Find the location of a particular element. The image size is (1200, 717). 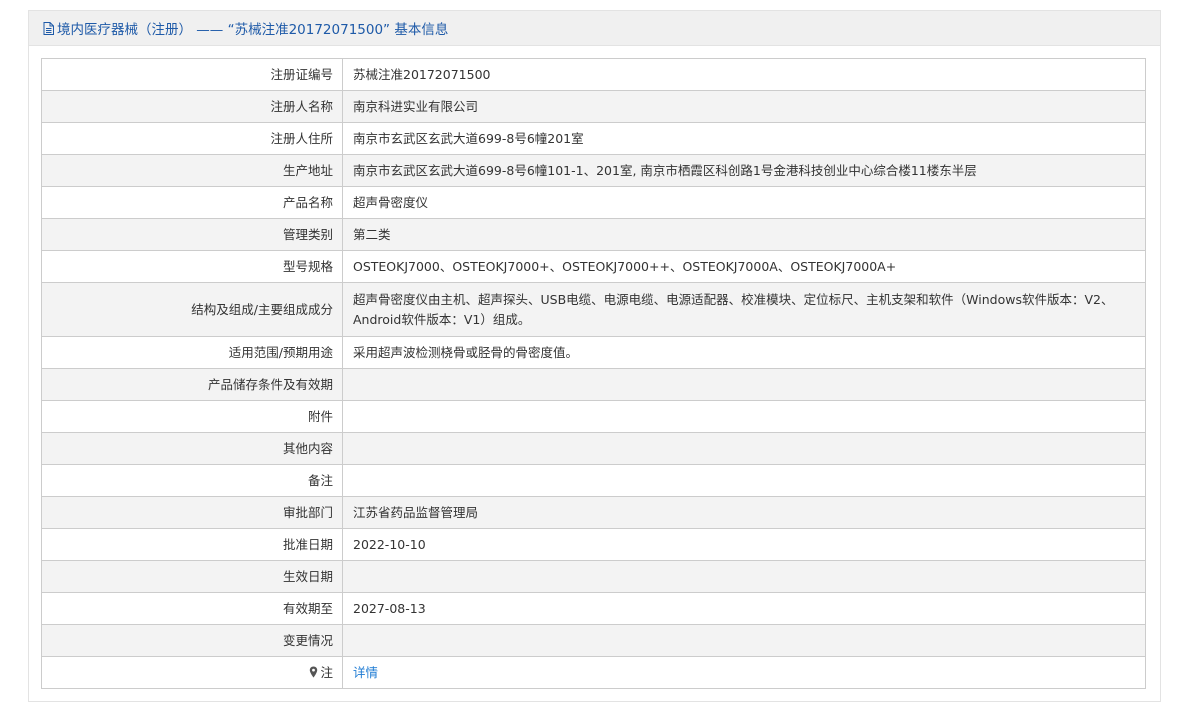

field-label: 产品名称 is located at coordinates (192, 202).